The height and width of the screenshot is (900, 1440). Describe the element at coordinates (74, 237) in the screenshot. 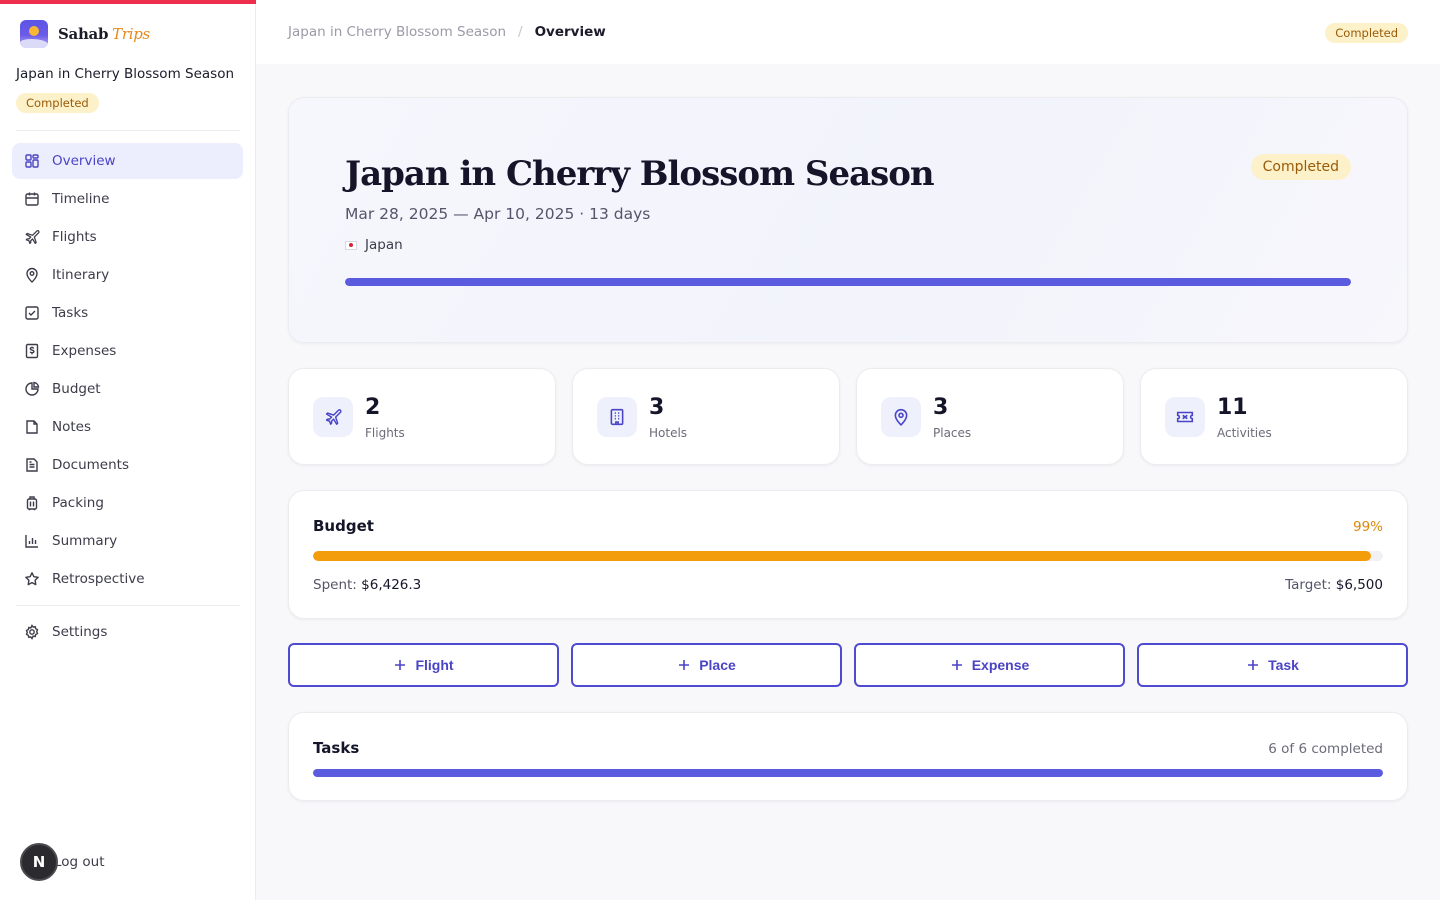

I see `sidebar-item-label: Flights` at that location.